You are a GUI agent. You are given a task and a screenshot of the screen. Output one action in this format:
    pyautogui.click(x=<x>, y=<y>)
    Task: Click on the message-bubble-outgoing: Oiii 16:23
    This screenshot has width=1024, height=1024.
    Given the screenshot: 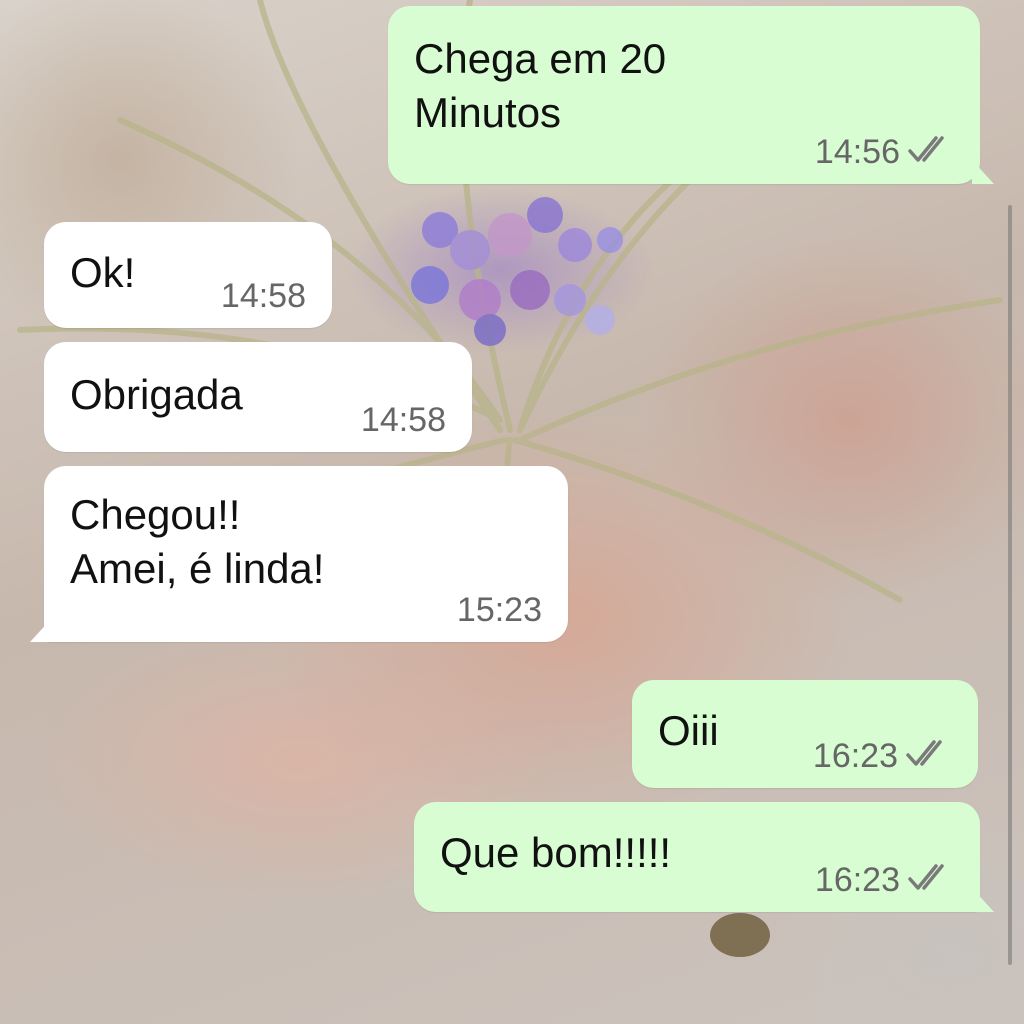 What is the action you would take?
    pyautogui.click(x=805, y=734)
    